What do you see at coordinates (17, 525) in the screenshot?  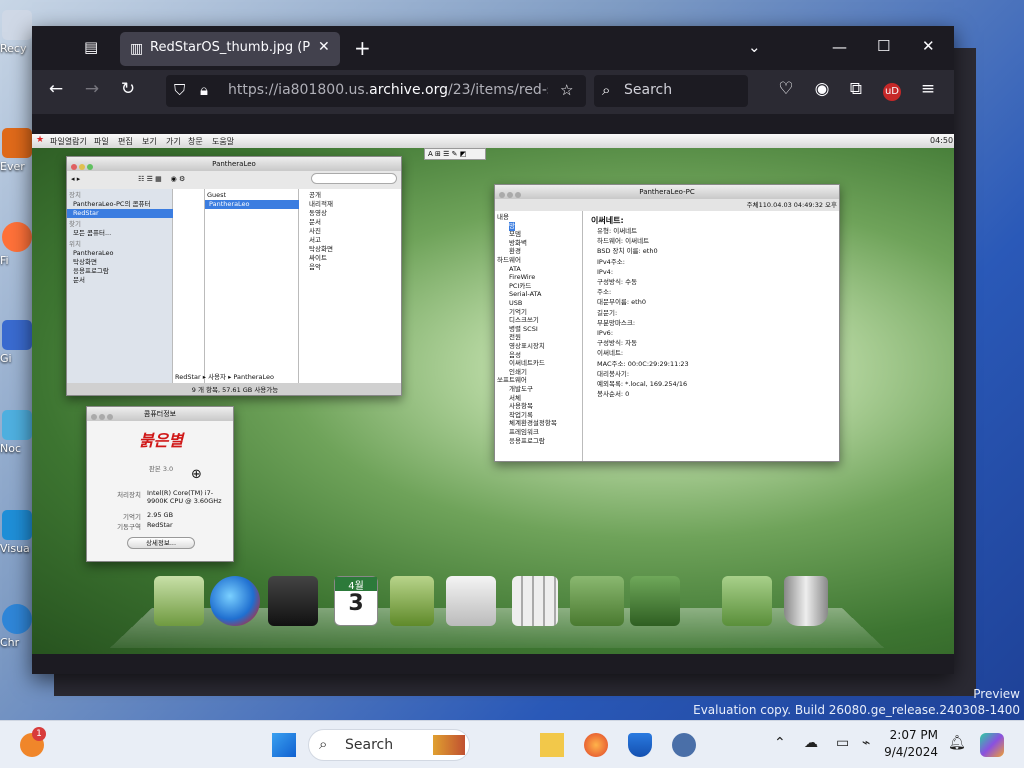 I see `visual-studio-code-icon` at bounding box center [17, 525].